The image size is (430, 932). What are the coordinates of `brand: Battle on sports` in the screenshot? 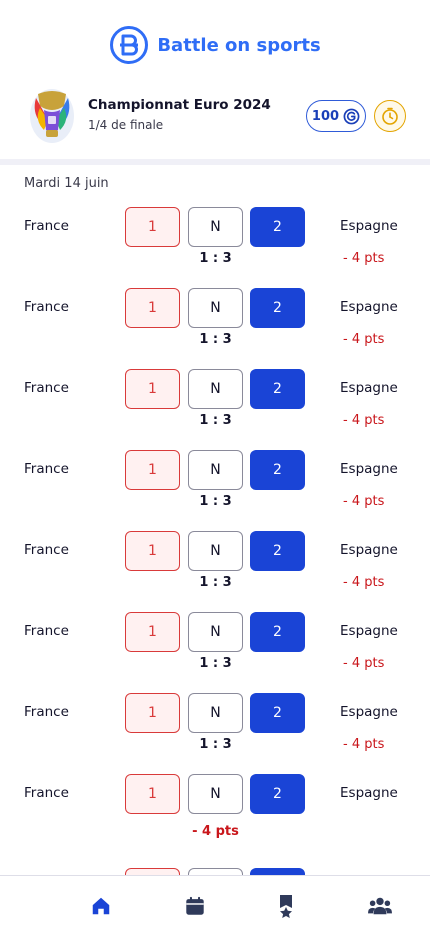 It's located at (215, 45).